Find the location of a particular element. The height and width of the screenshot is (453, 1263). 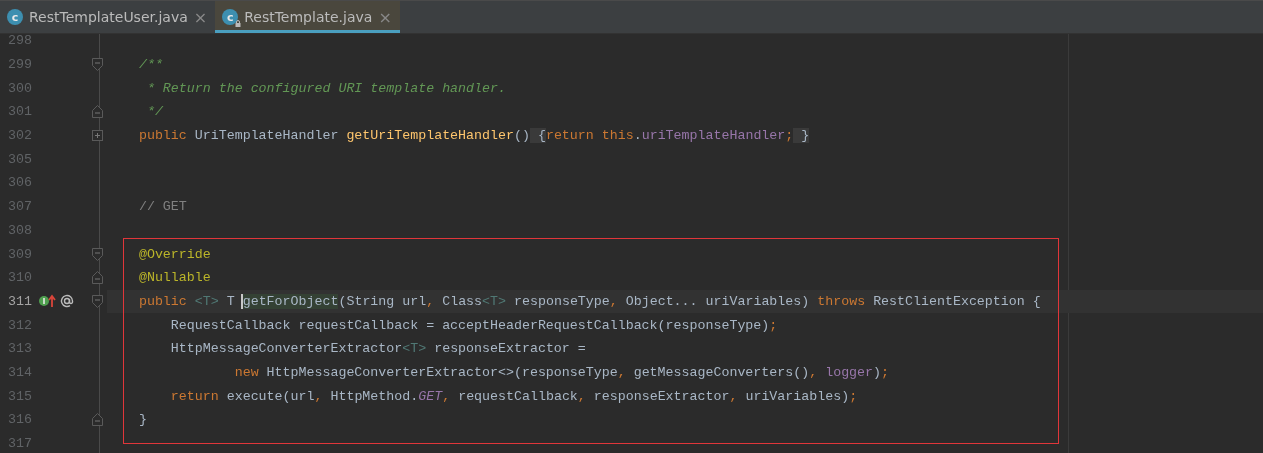

line-number: 305 is located at coordinates (19, 159).